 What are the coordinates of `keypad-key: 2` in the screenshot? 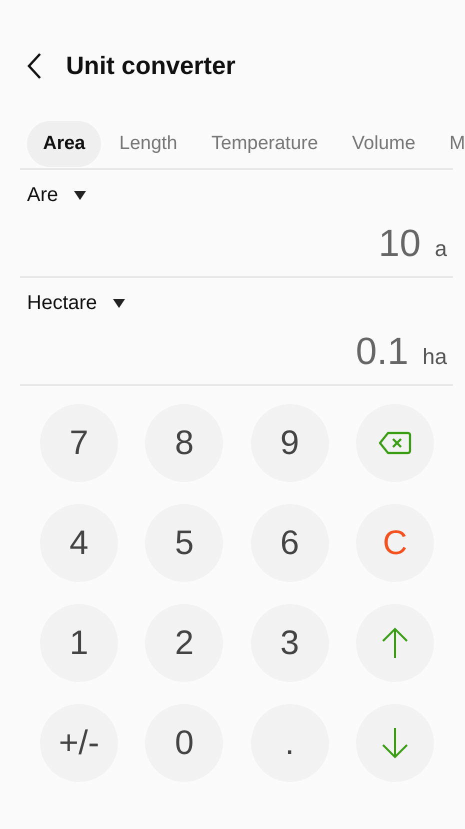 It's located at (184, 643).